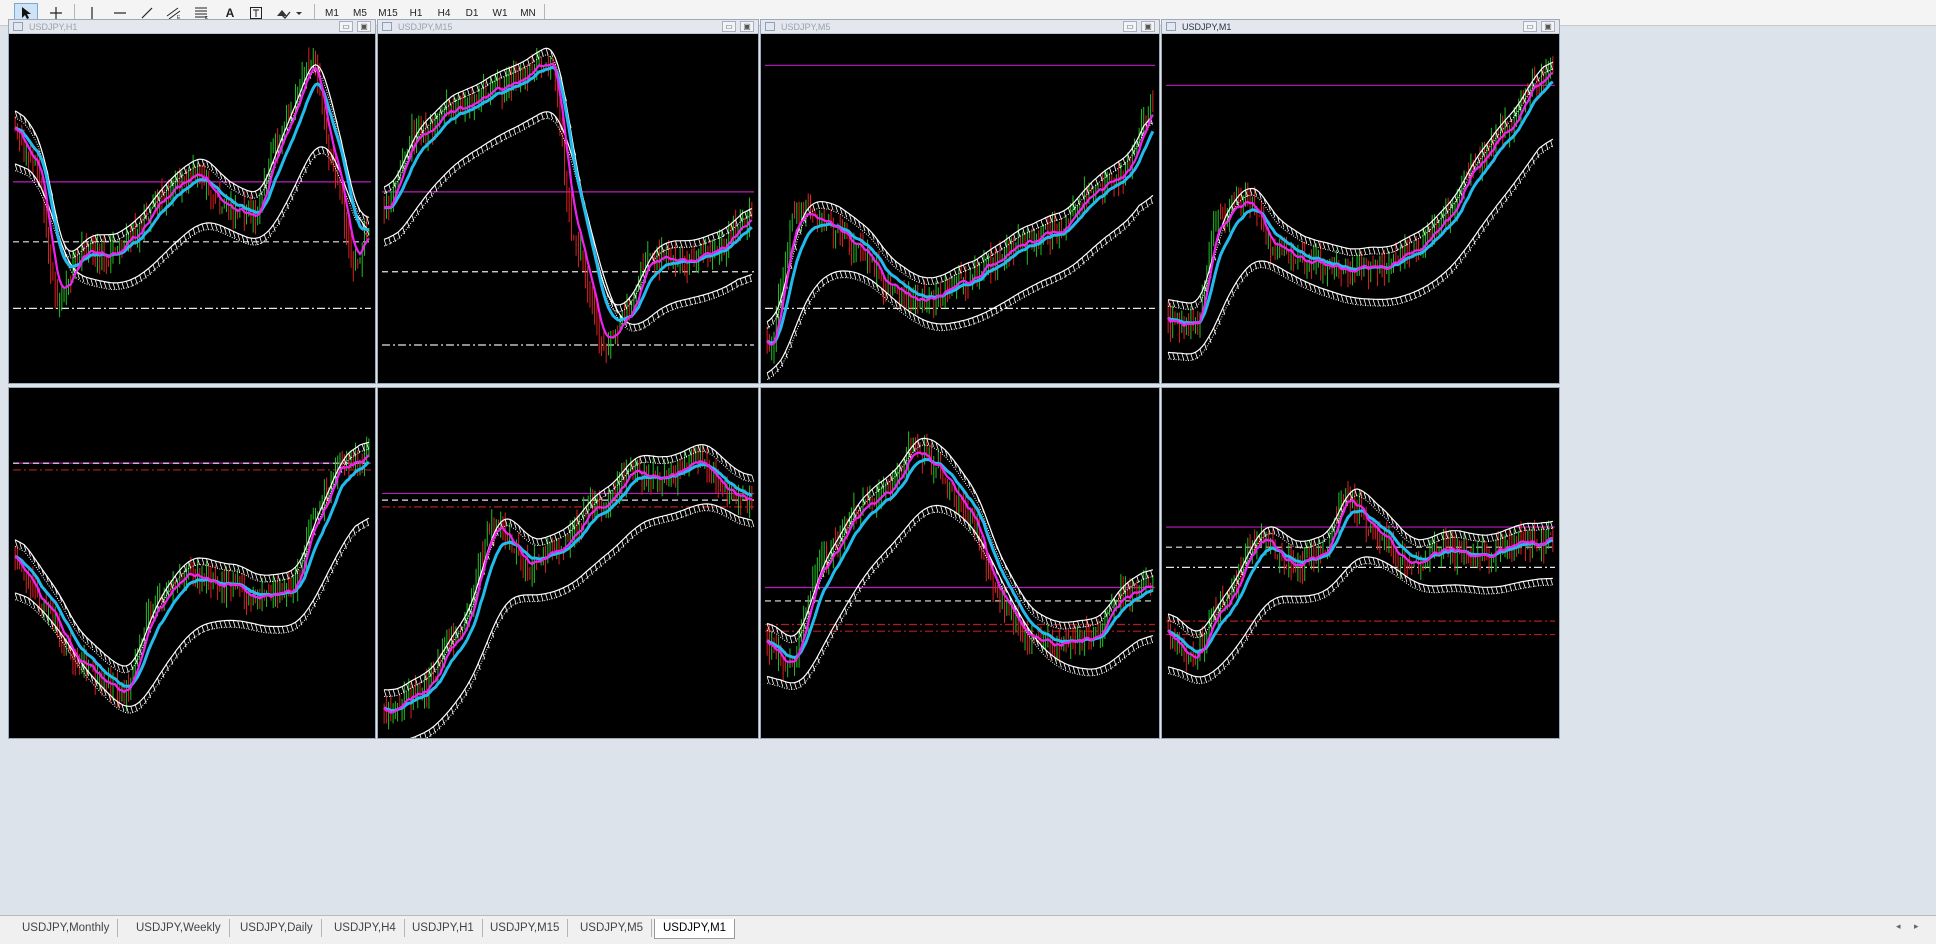 This screenshot has height=944, width=1936. What do you see at coordinates (365, 928) in the screenshot?
I see `chart-tab: USDJPY,H4` at bounding box center [365, 928].